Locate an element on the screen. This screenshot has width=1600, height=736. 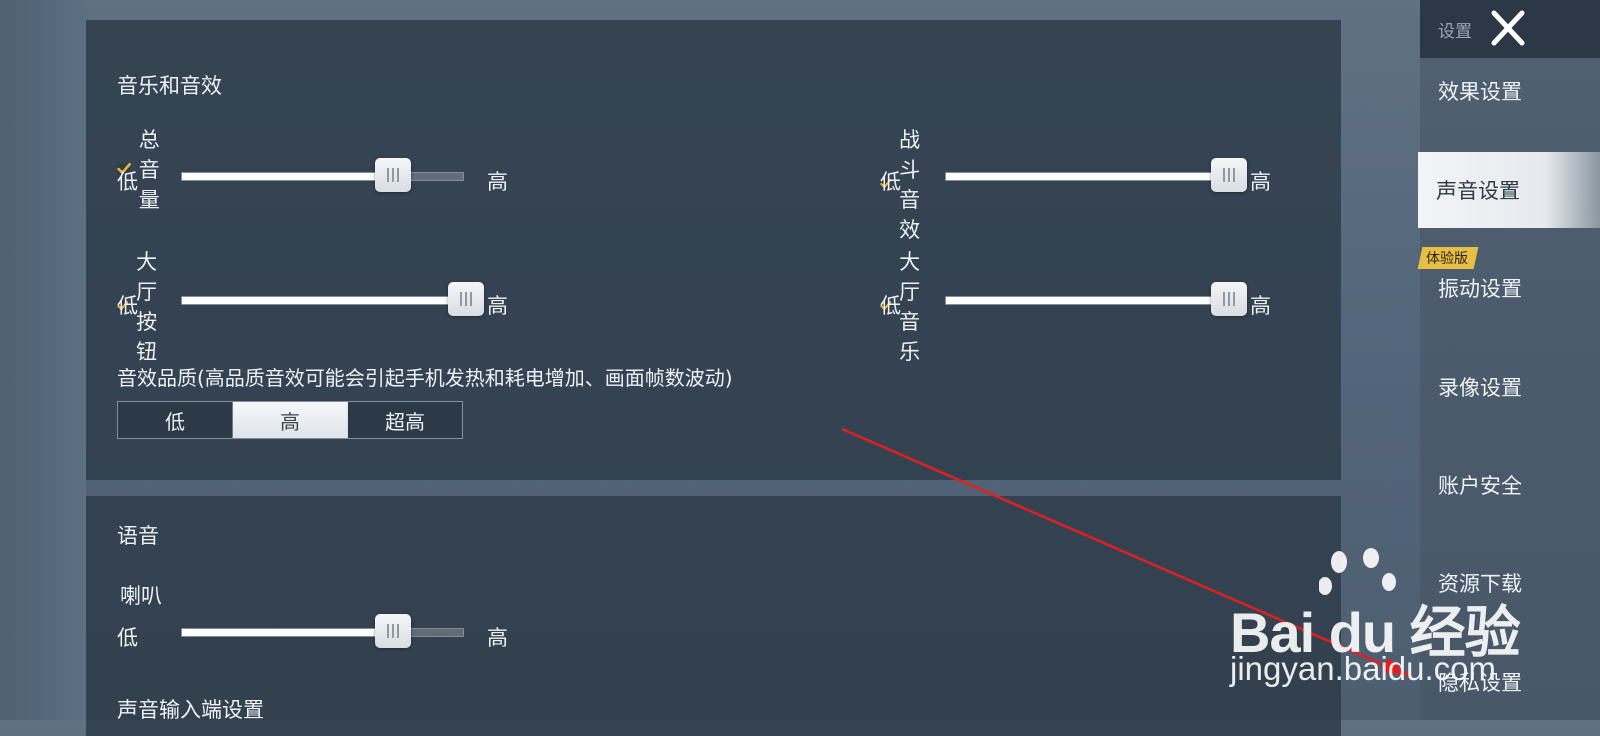
master-volume-slider is located at coordinates (322, 175).